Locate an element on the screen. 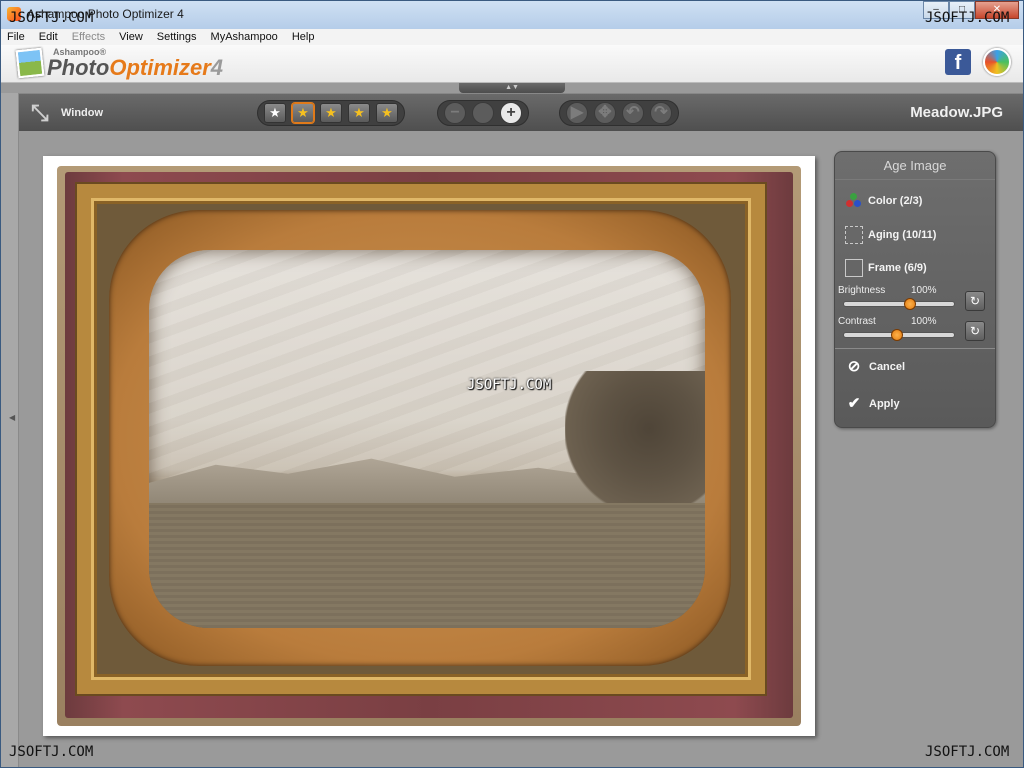 The width and height of the screenshot is (1024, 768). watermark-center: JSOFTJ.COM is located at coordinates (509, 385).